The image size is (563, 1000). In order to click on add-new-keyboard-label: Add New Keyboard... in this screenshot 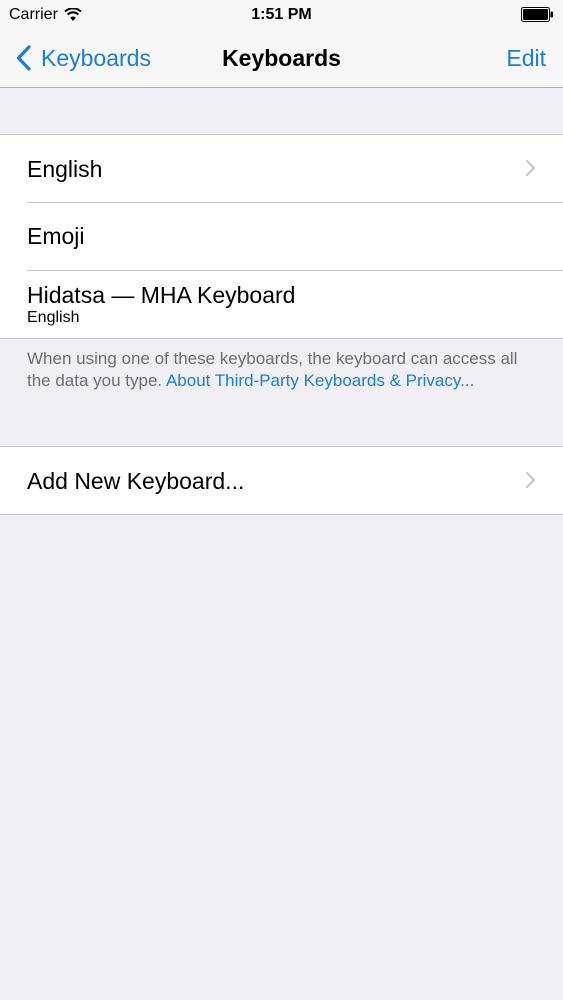, I will do `click(136, 481)`.